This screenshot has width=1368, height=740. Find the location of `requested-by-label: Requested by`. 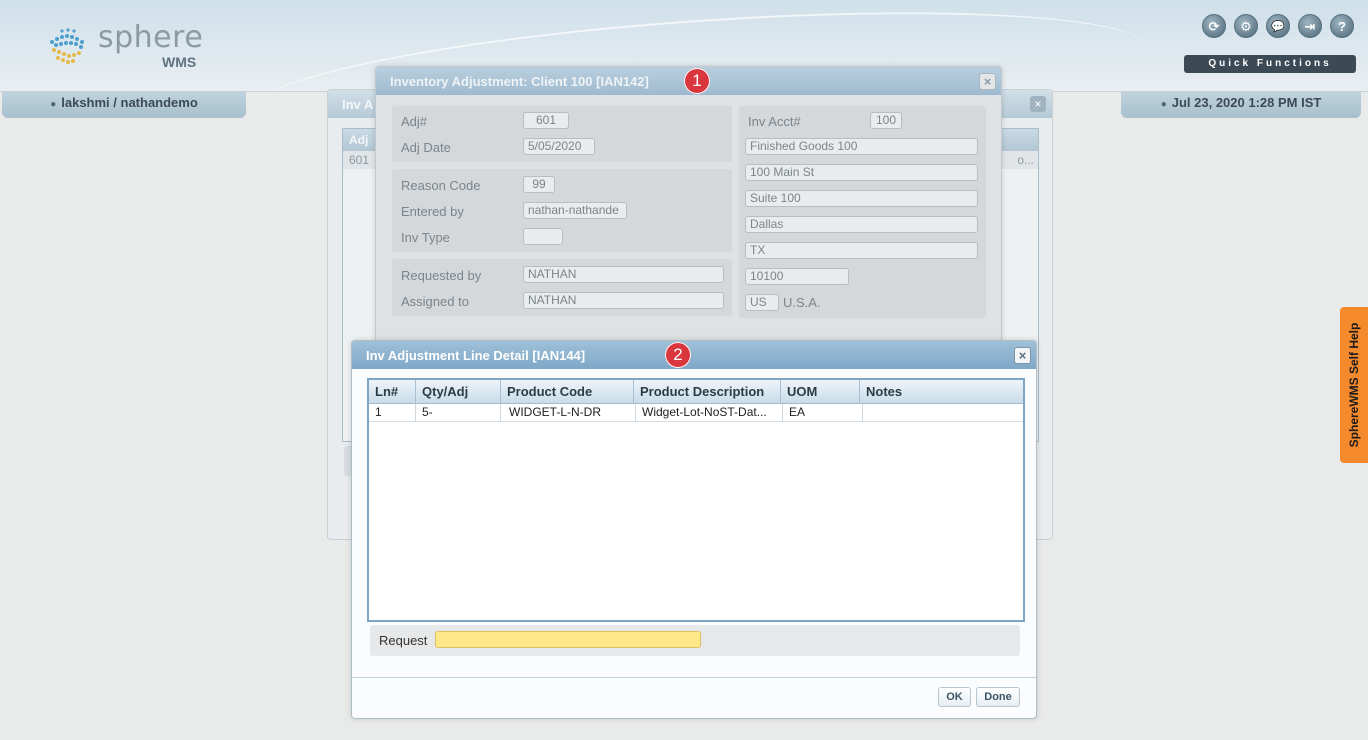

requested-by-label: Requested by is located at coordinates (441, 275).